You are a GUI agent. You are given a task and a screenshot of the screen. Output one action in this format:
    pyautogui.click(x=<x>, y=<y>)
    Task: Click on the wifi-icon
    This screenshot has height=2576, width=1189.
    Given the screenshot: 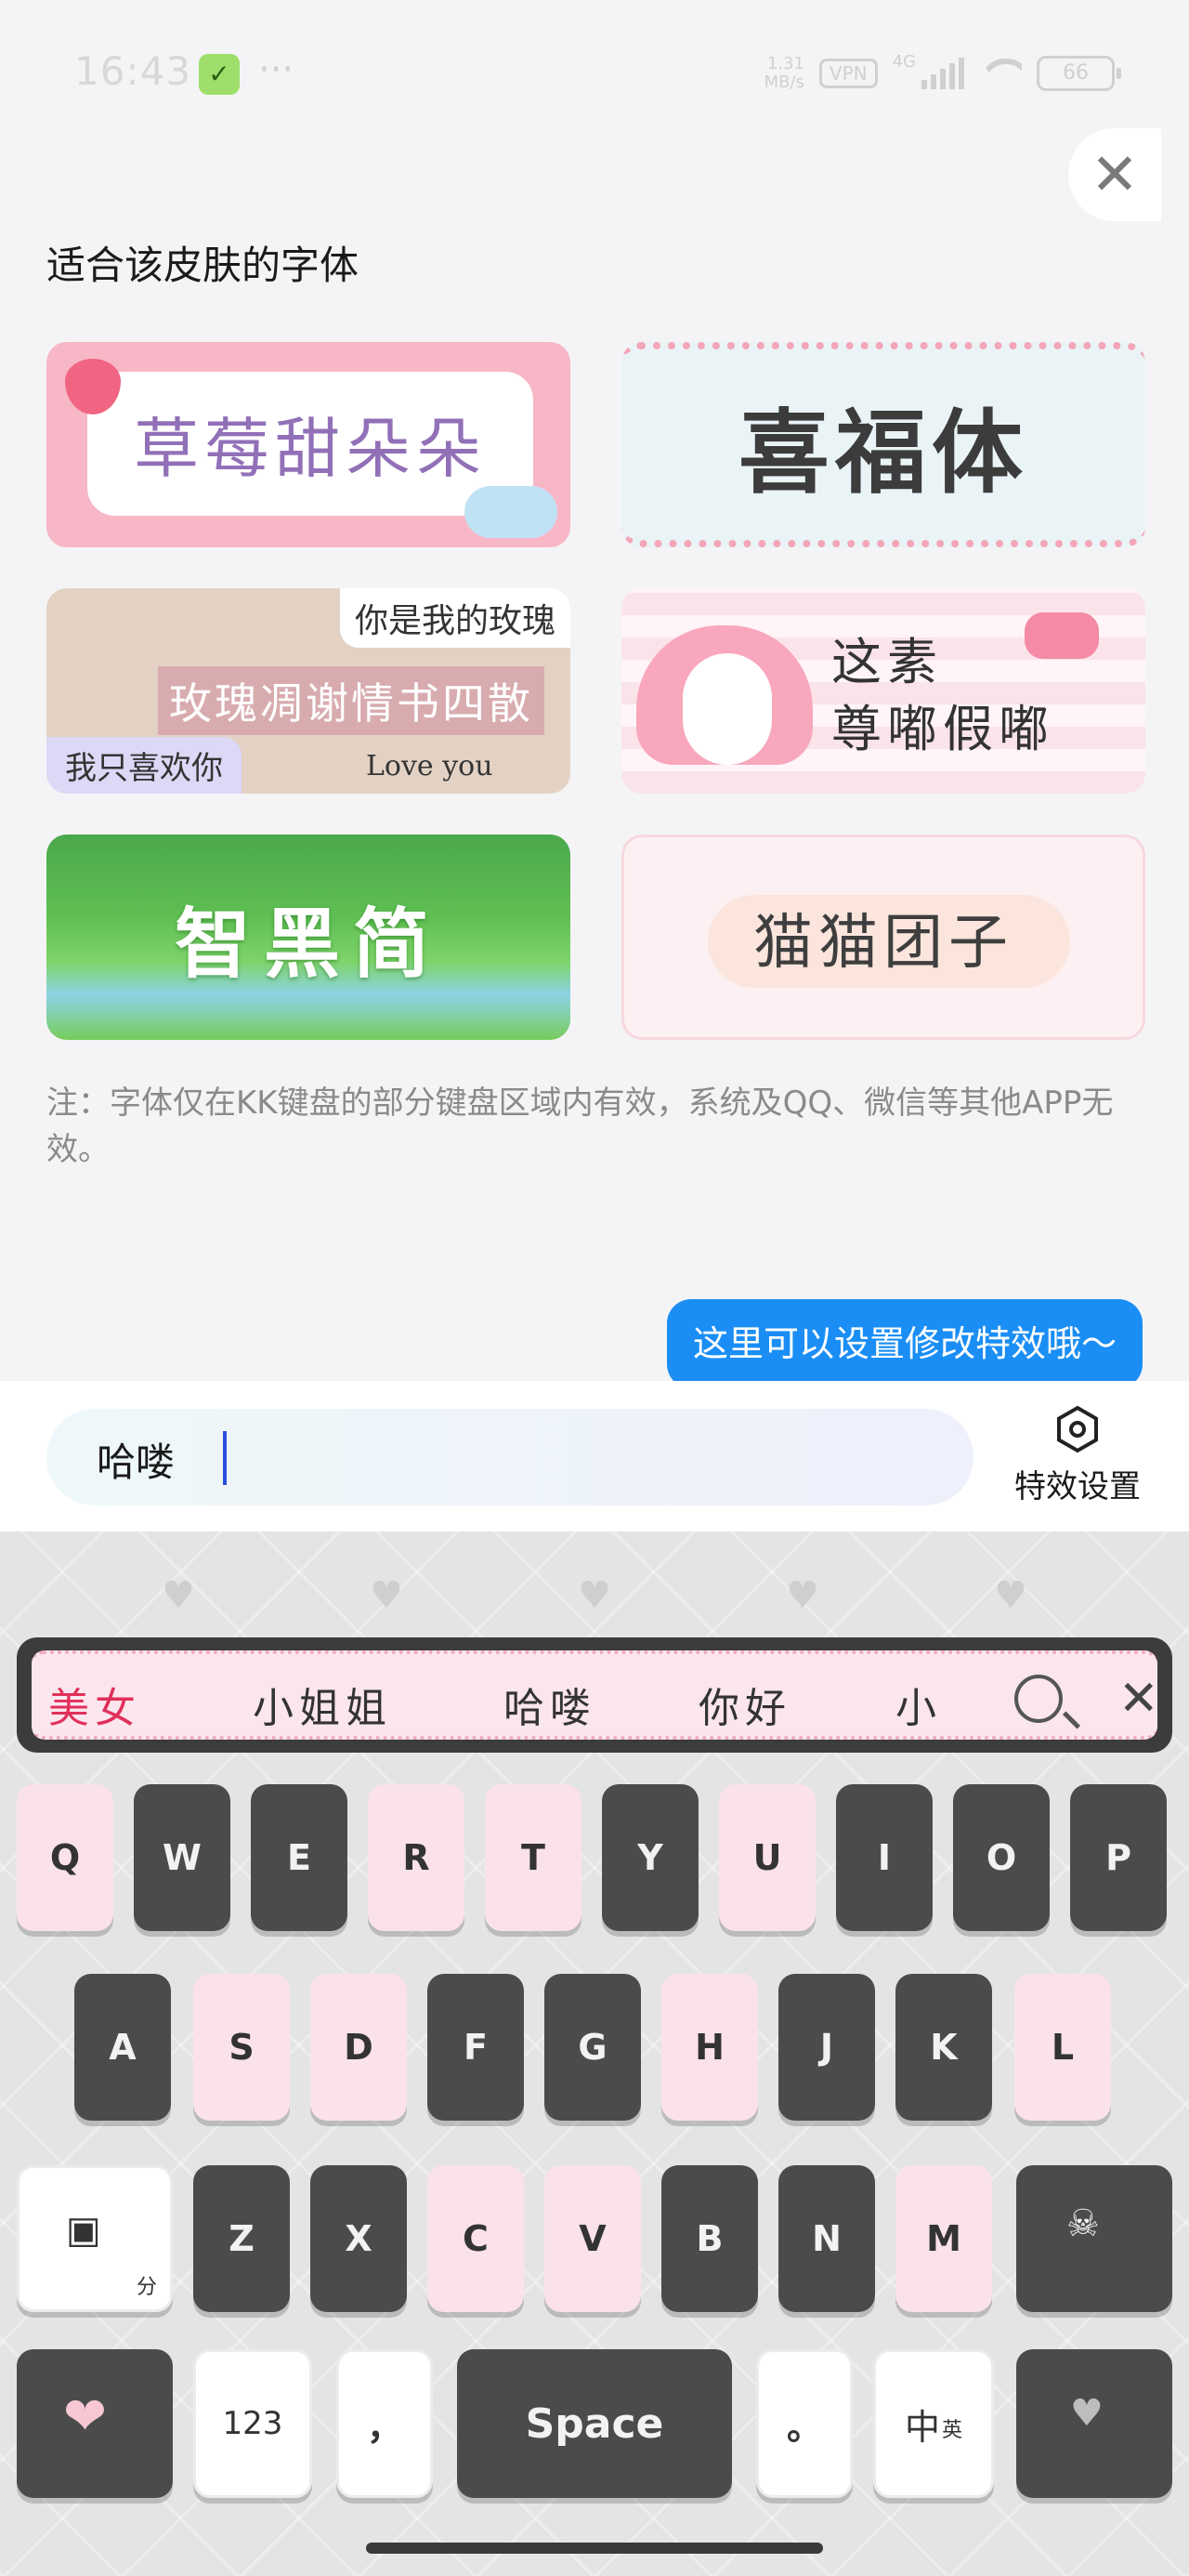 What is the action you would take?
    pyautogui.click(x=1000, y=73)
    